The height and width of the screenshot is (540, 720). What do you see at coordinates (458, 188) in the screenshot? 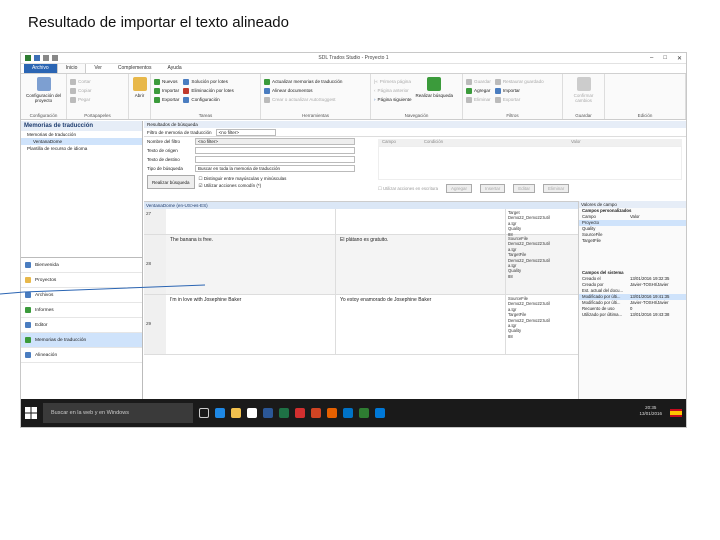
I see `add-condition-button: Agregar` at bounding box center [458, 188].